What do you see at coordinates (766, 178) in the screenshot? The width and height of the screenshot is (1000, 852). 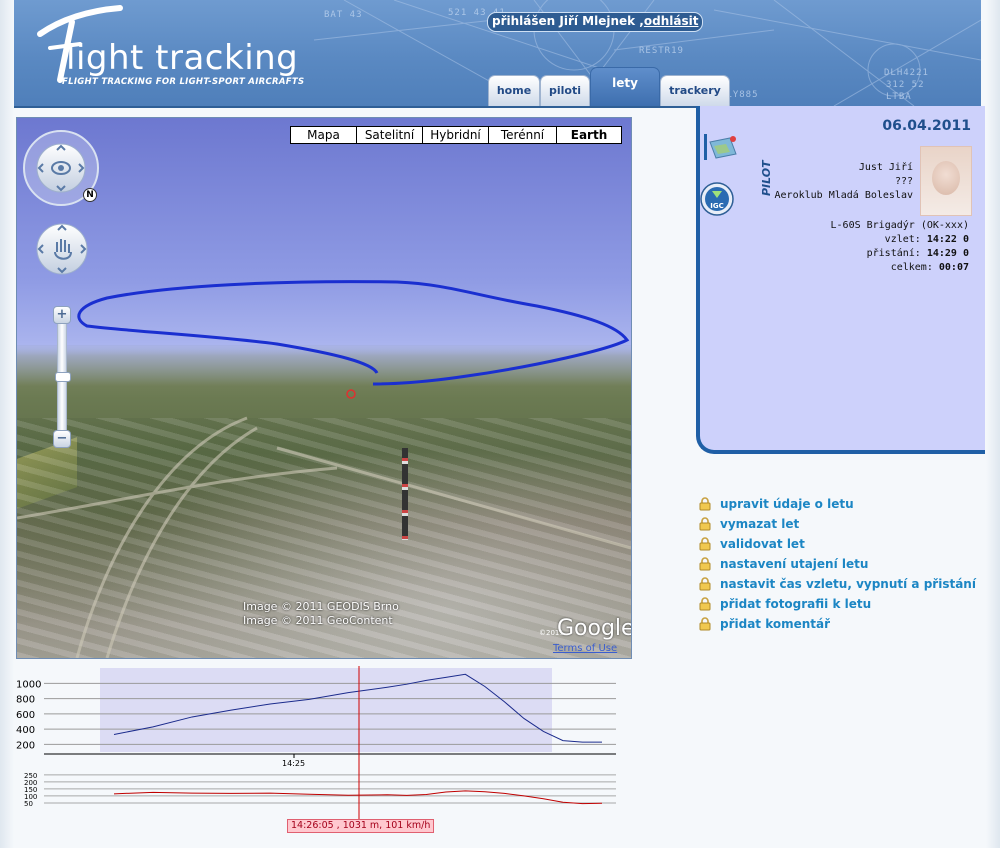 I see `pilot-vertical-label: PILOT` at bounding box center [766, 178].